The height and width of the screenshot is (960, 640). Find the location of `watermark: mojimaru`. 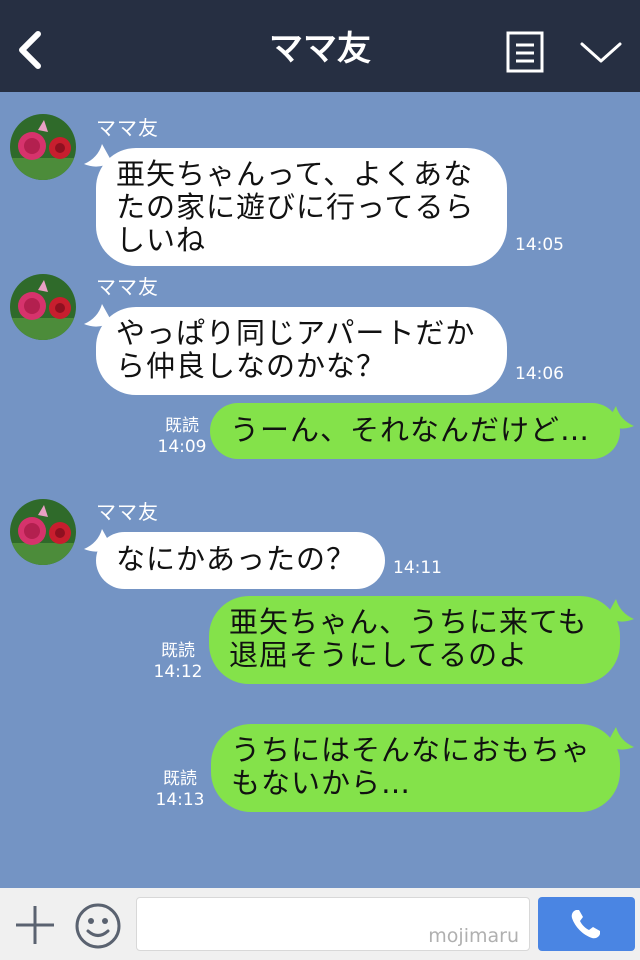

watermark: mojimaru is located at coordinates (473, 936).